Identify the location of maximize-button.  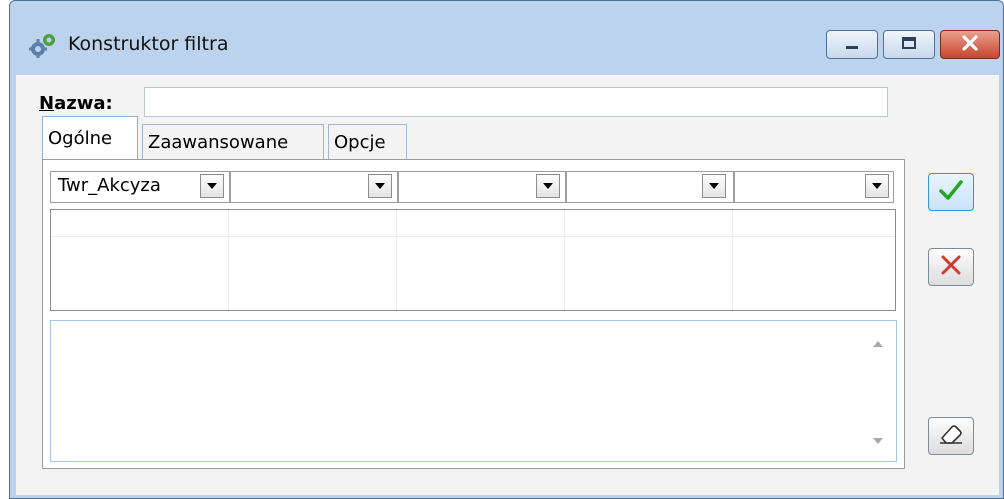
(909, 44).